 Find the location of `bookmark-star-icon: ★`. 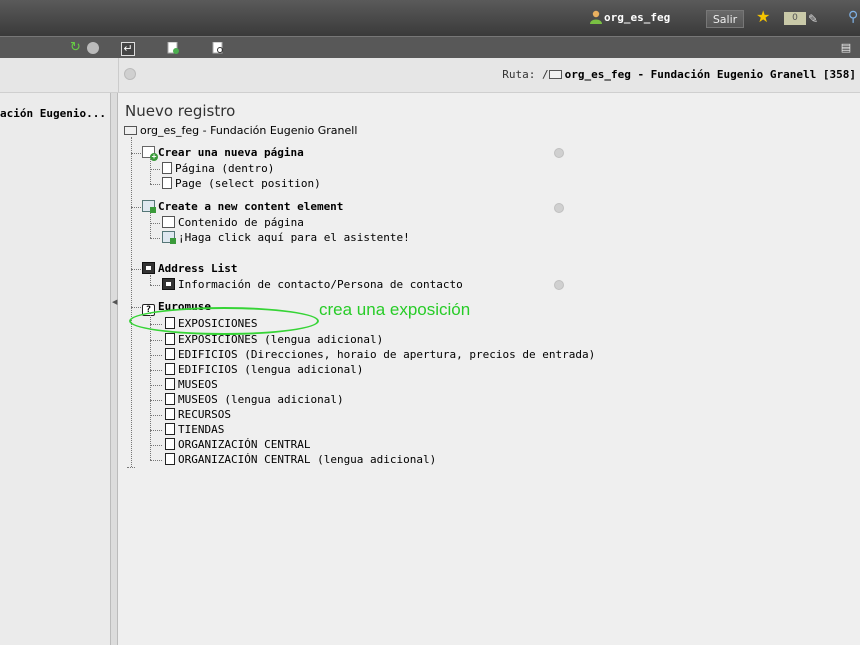

bookmark-star-icon: ★ is located at coordinates (763, 16).